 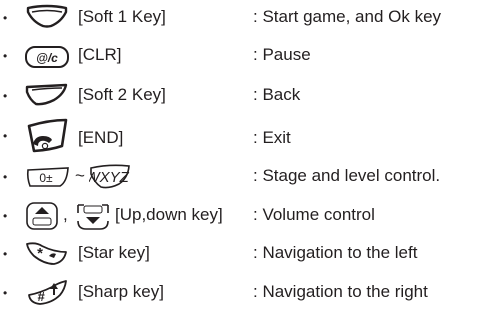 What do you see at coordinates (243, 18) in the screenshot?
I see `list-item: • [Soft 1 Key] : Start game, and Ok key` at bounding box center [243, 18].